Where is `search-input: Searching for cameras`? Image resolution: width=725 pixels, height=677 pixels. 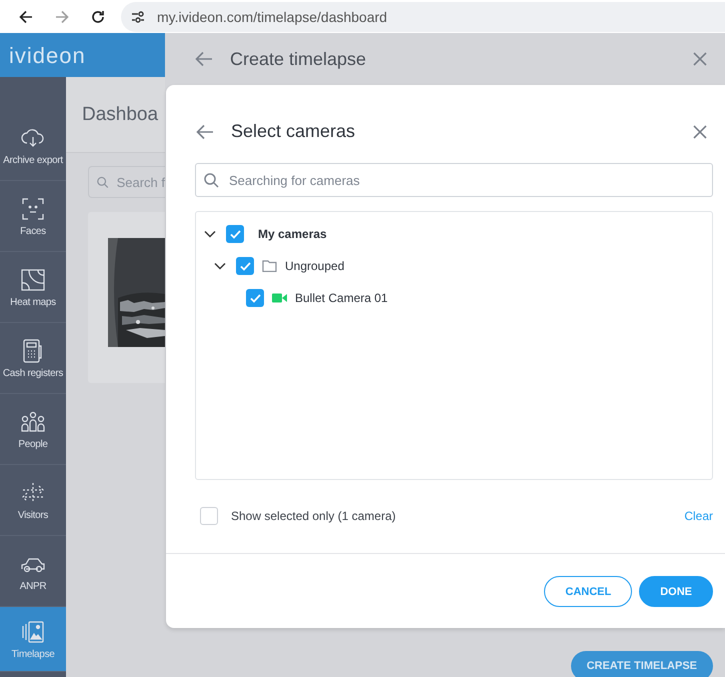 search-input: Searching for cameras is located at coordinates (469, 180).